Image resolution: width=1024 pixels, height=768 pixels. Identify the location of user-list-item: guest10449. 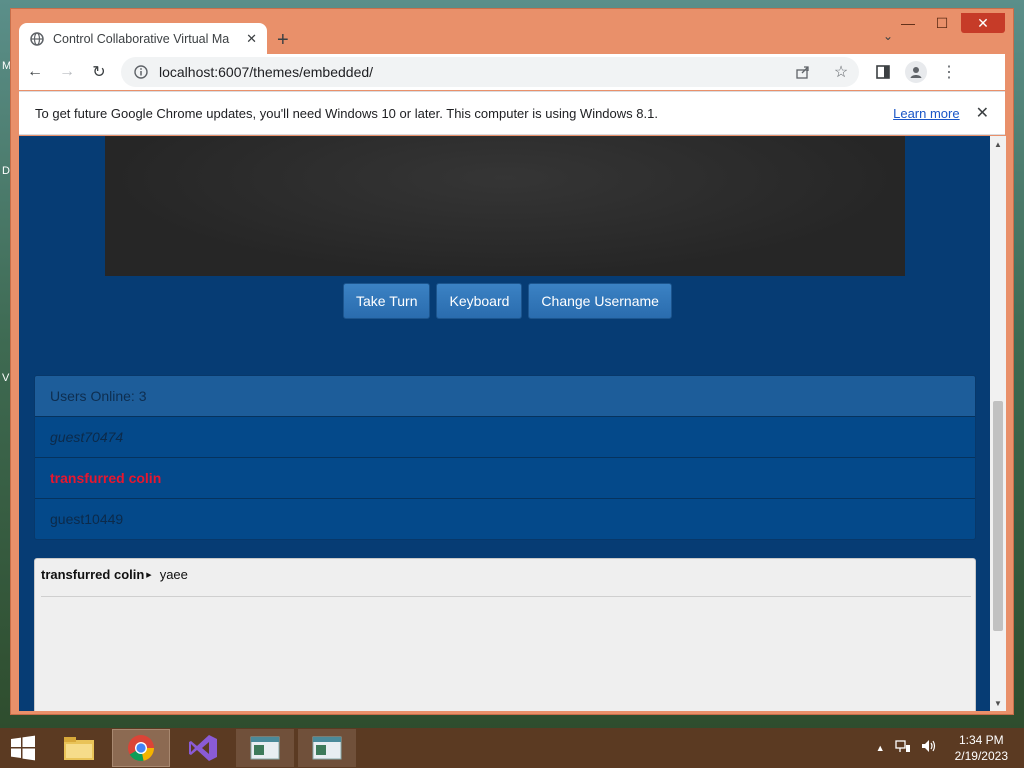
(505, 518).